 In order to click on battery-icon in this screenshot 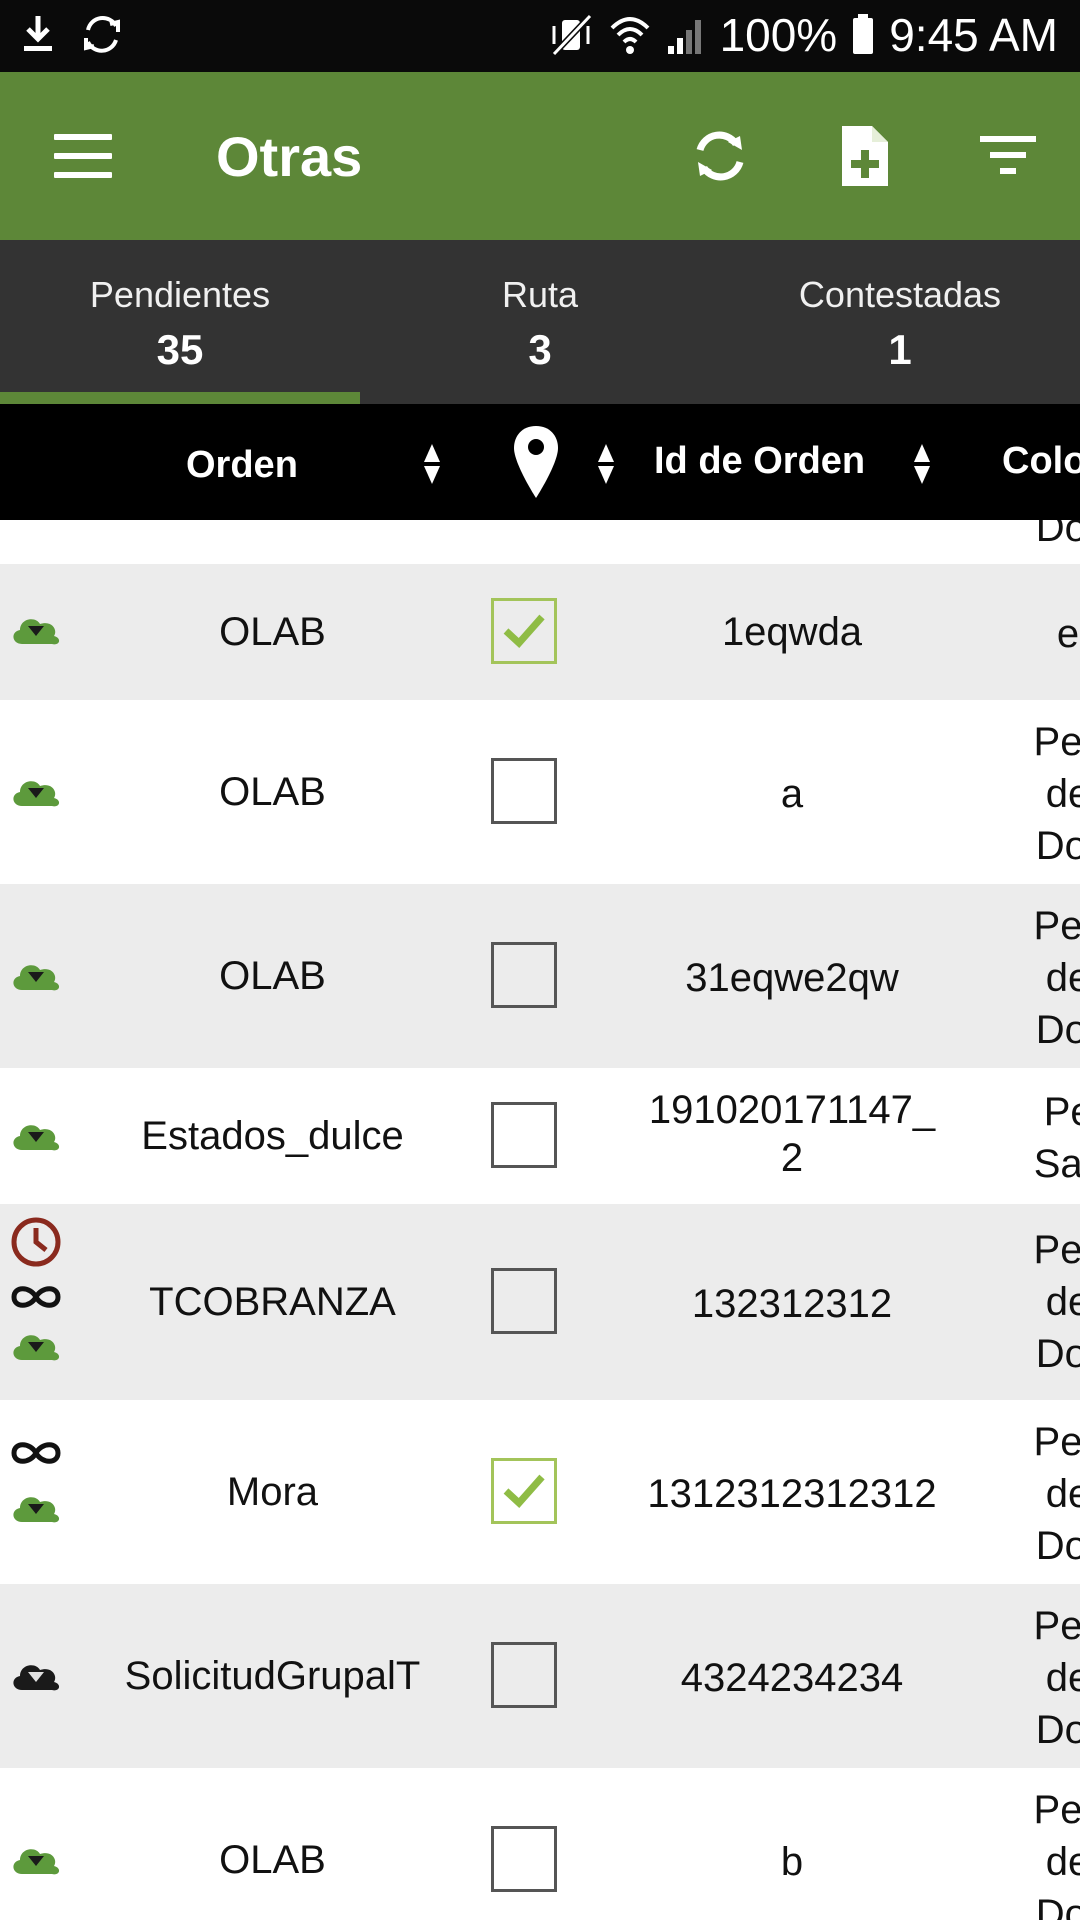, I will do `click(863, 34)`.